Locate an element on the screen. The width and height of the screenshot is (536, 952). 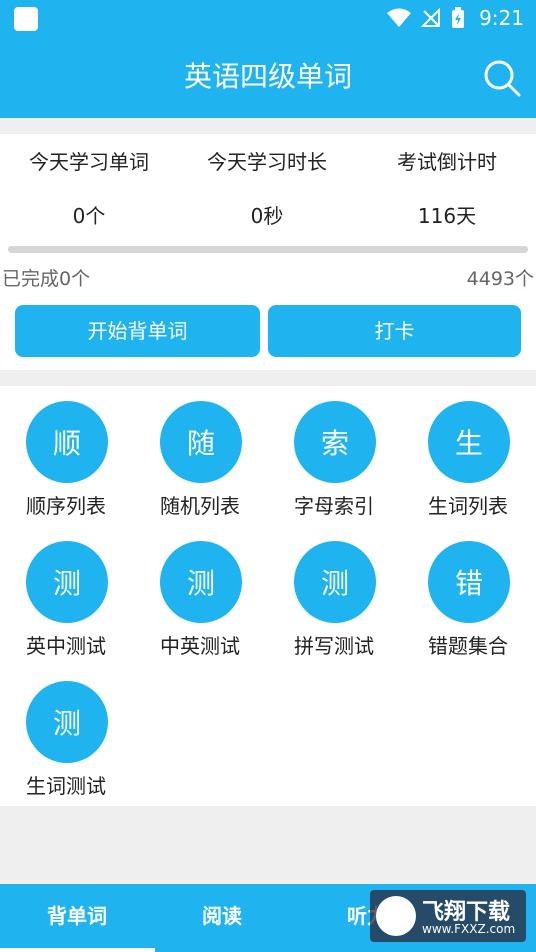
notification-icon is located at coordinates (26, 19).